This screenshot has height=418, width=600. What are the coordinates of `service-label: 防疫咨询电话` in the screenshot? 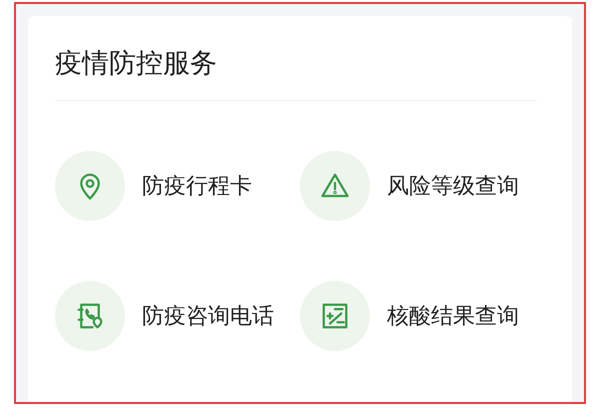 It's located at (208, 316).